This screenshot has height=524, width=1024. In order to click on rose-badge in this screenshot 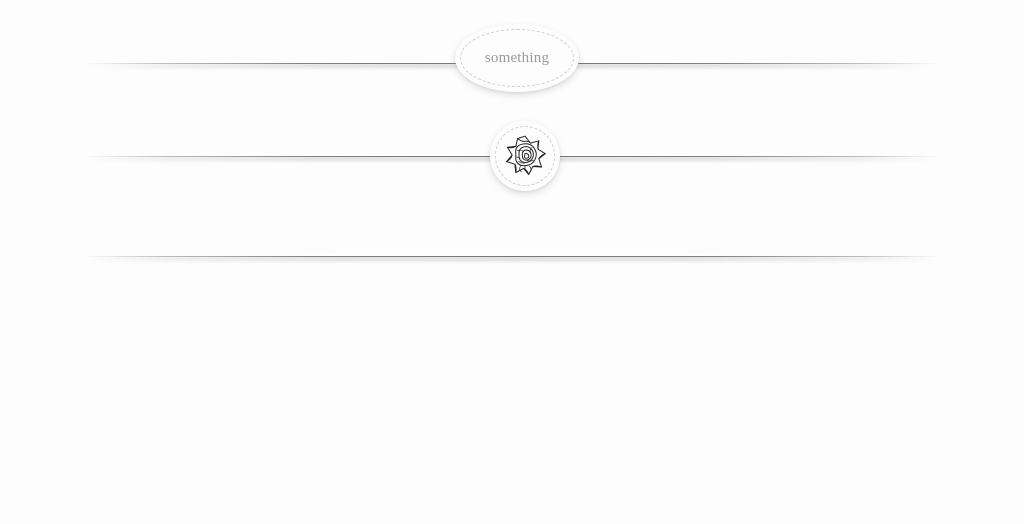, I will do `click(525, 156)`.